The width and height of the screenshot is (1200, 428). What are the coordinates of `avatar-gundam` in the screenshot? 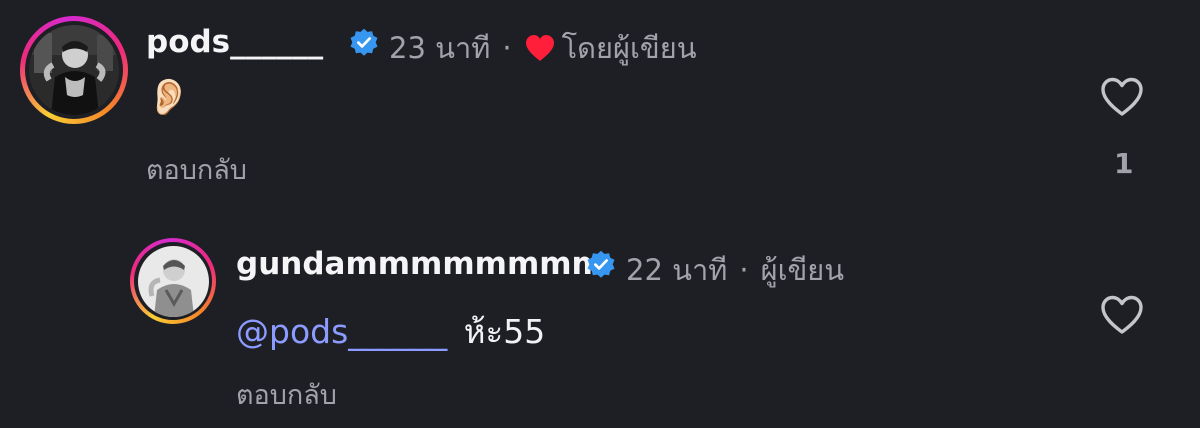 It's located at (173, 281).